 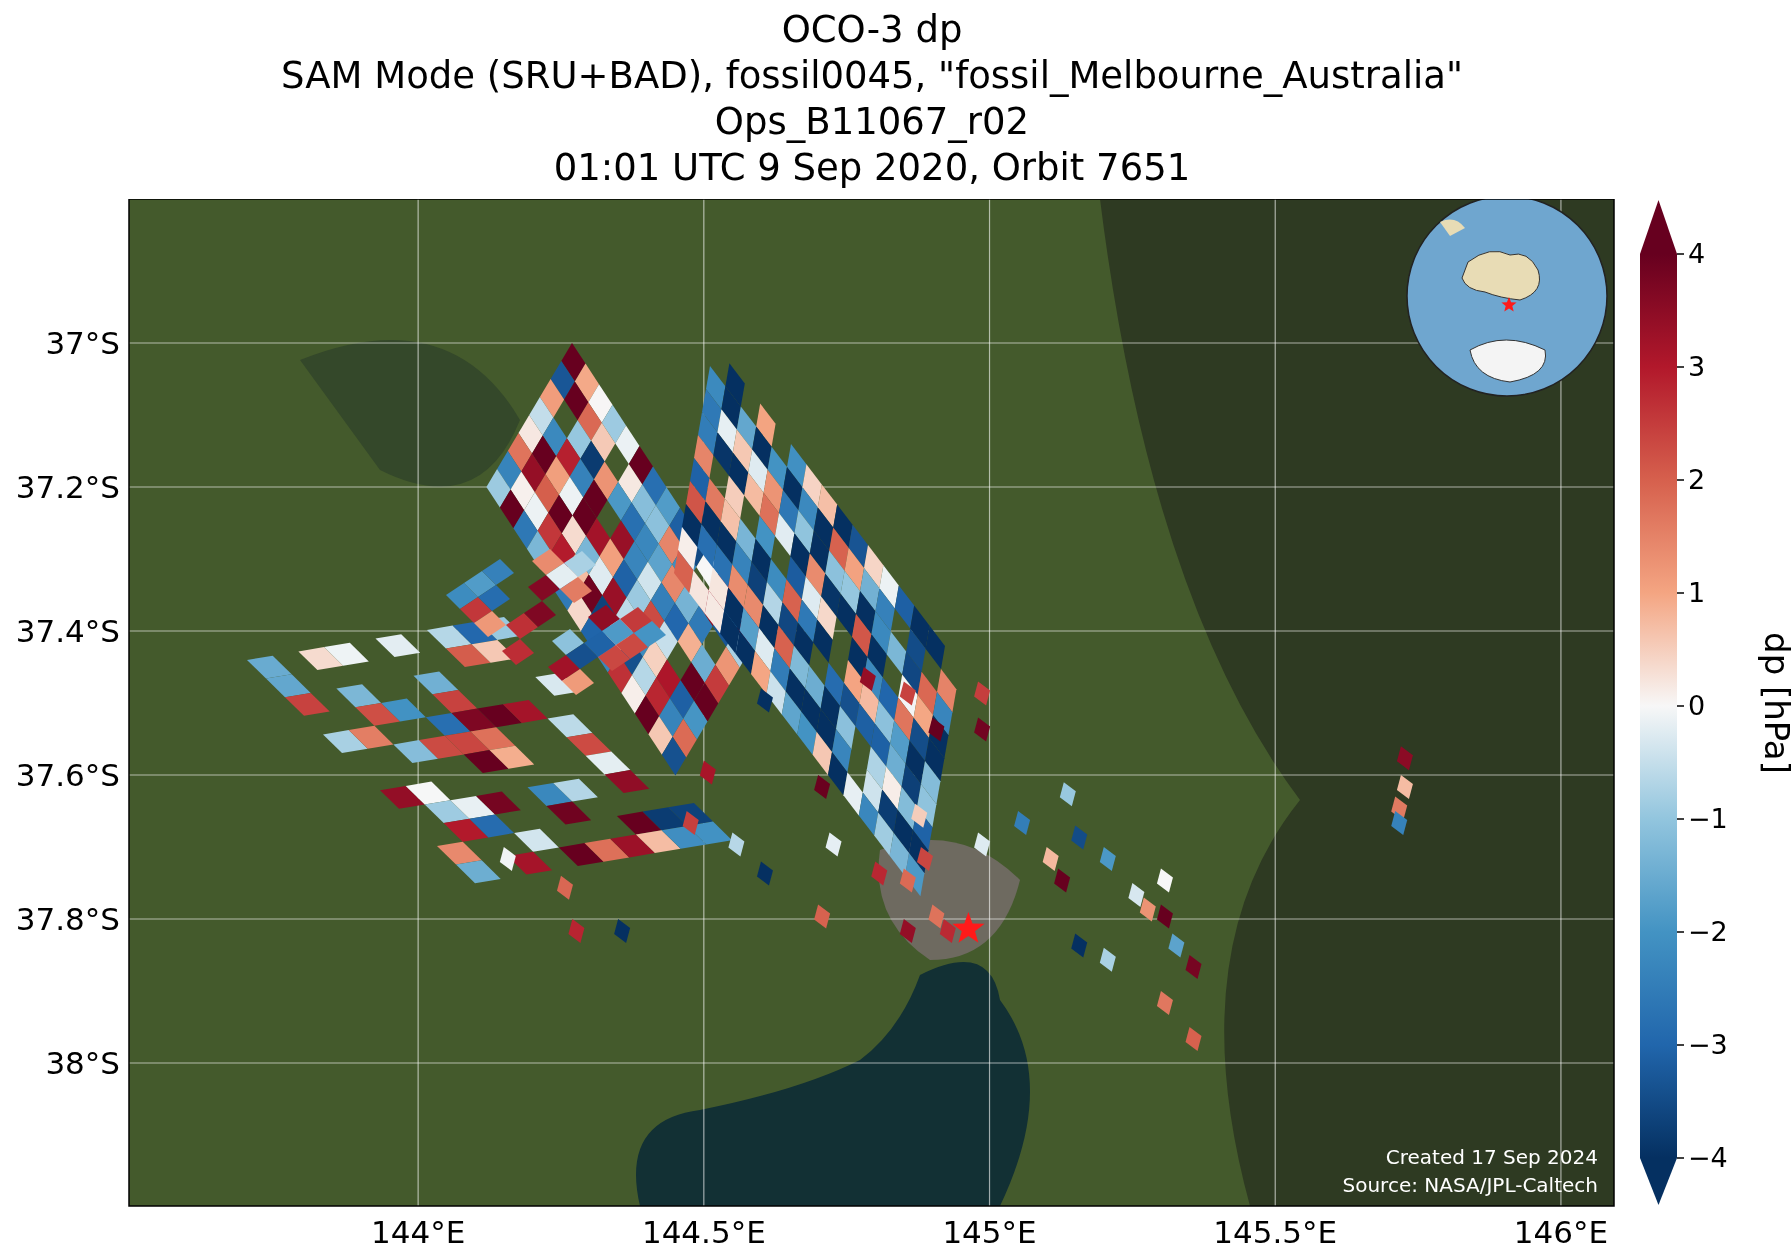 I want to click on longitude-tick-label: 144°E, so click(x=418, y=1232).